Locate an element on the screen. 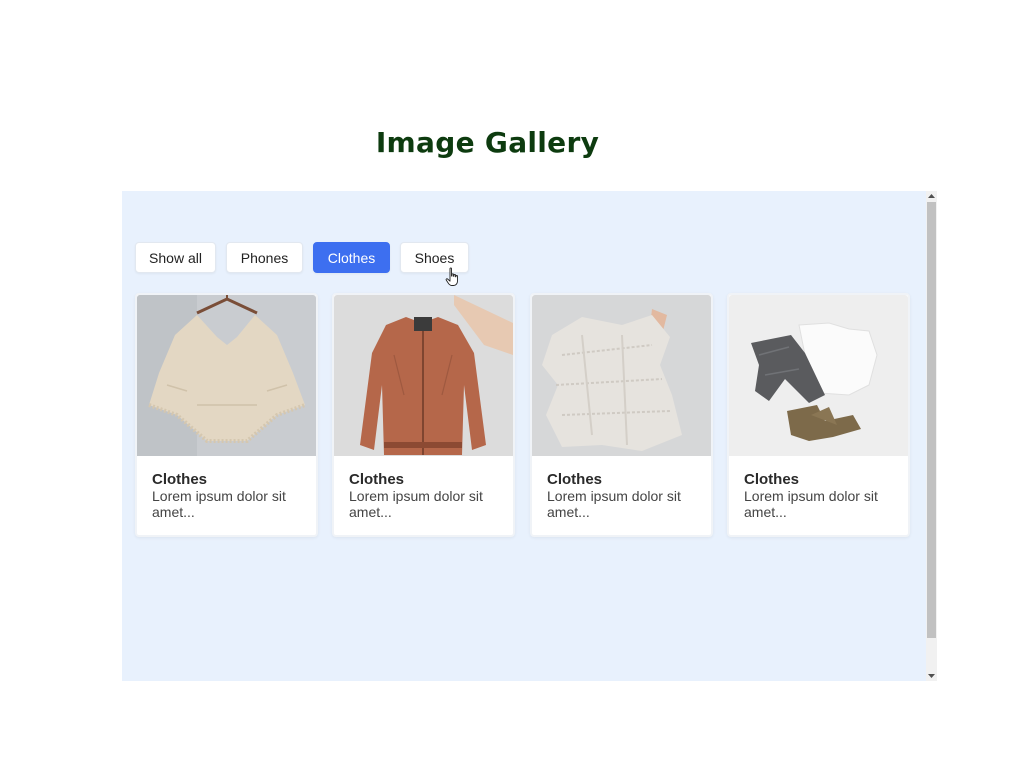 This screenshot has width=1024, height=768. vertical-scrollbar is located at coordinates (931, 436).